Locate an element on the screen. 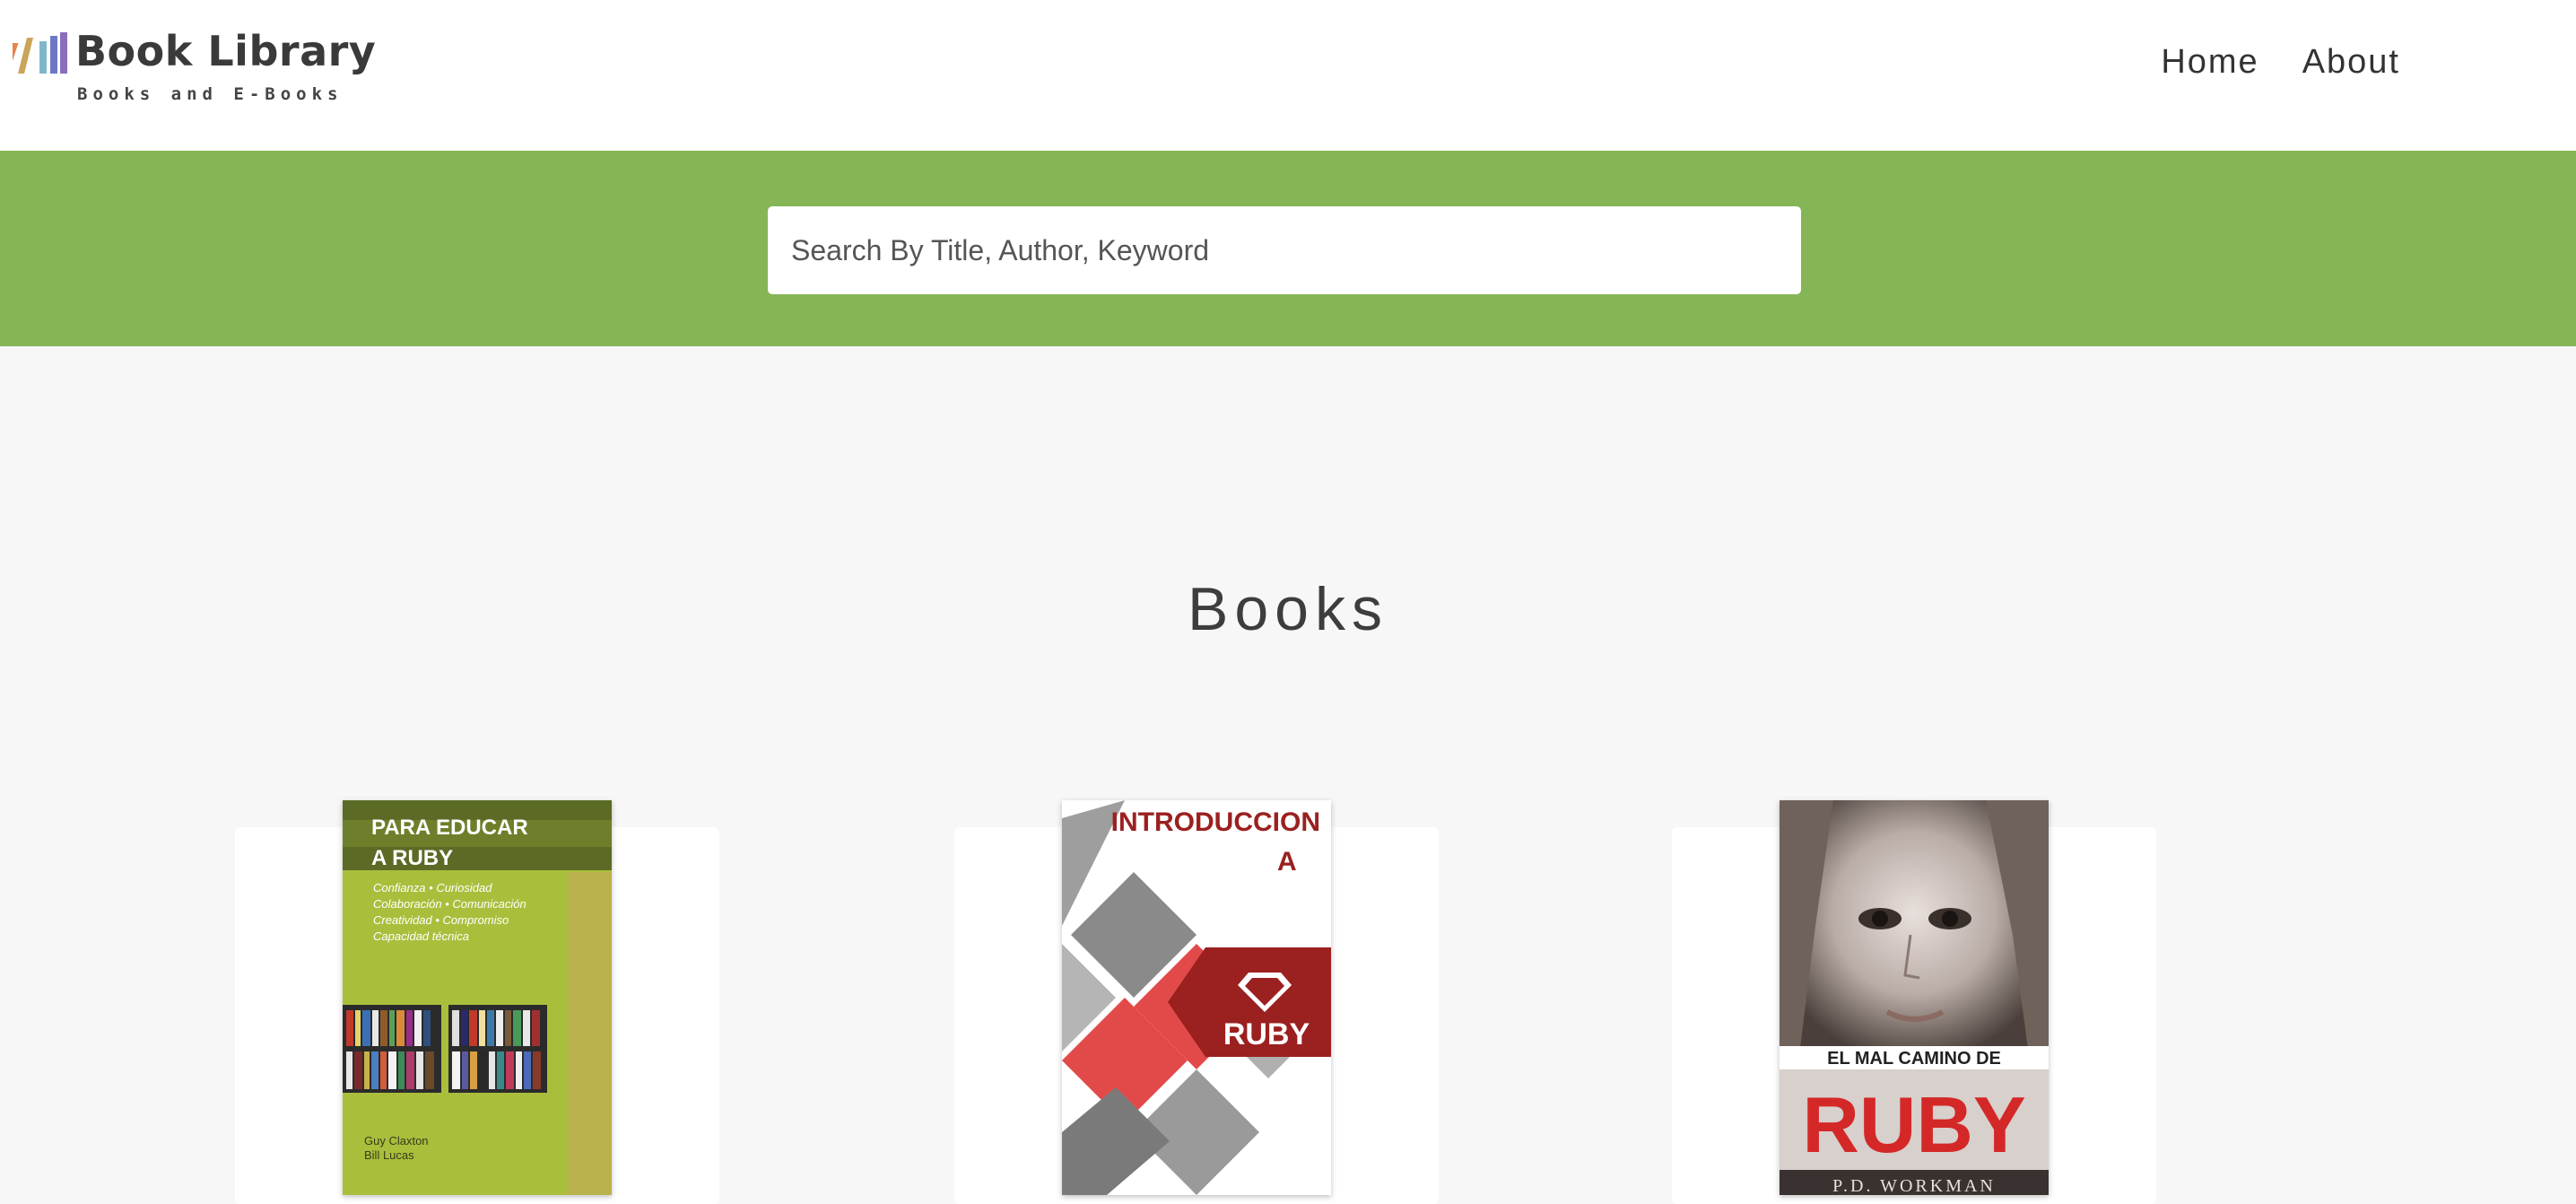  svg-text: Confianza • Curiosidad is located at coordinates (432, 887).